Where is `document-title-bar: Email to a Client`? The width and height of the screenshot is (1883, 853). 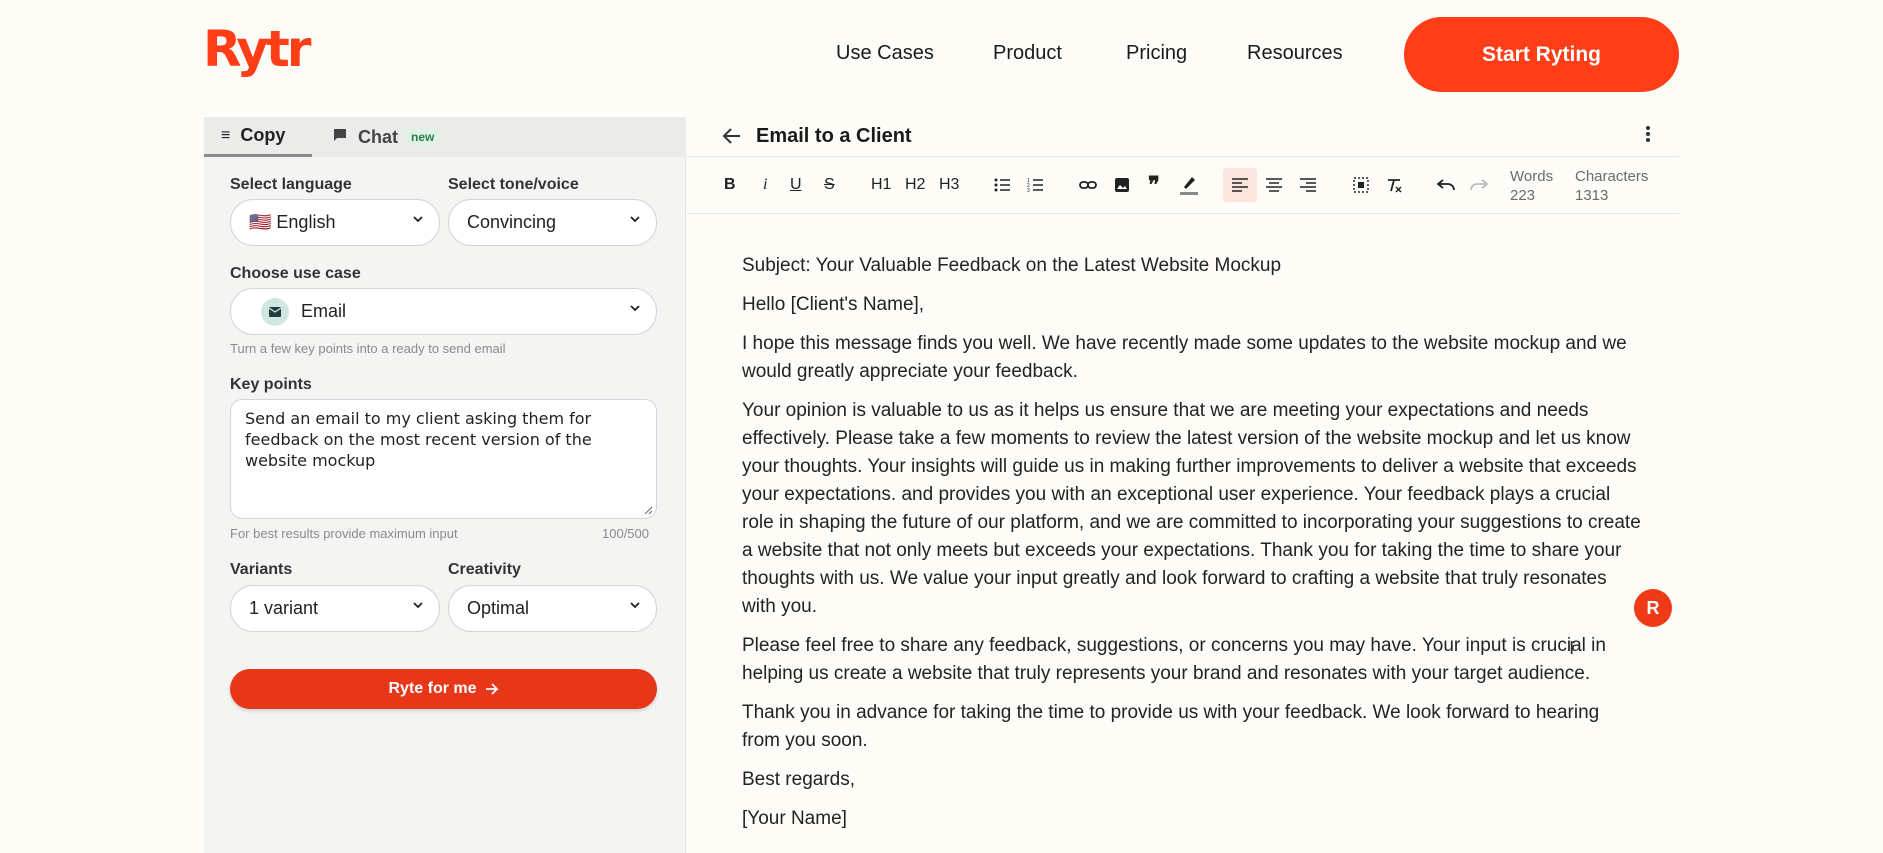
document-title-bar: Email to a Client is located at coordinates (1183, 137).